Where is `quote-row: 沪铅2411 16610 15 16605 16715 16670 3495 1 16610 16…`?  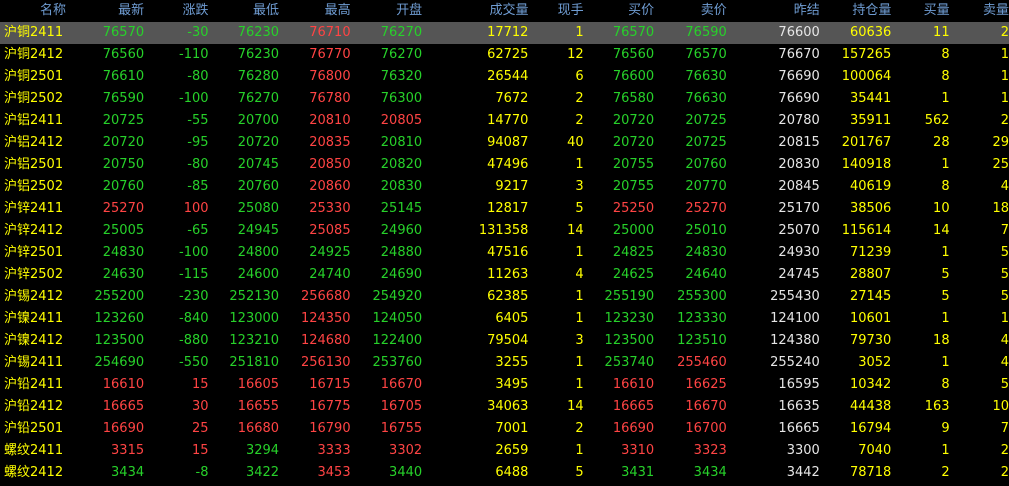
quote-row: 沪铅2411 16610 15 16605 16715 16670 3495 1 16610 16… is located at coordinates (504, 385).